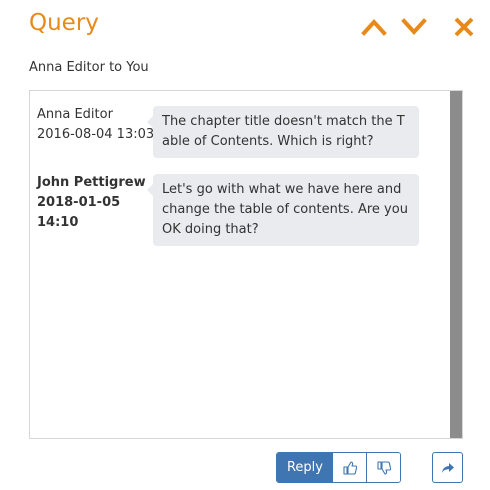 The image size is (490, 490). Describe the element at coordinates (374, 27) in the screenshot. I see `chevron-up-icon` at that location.